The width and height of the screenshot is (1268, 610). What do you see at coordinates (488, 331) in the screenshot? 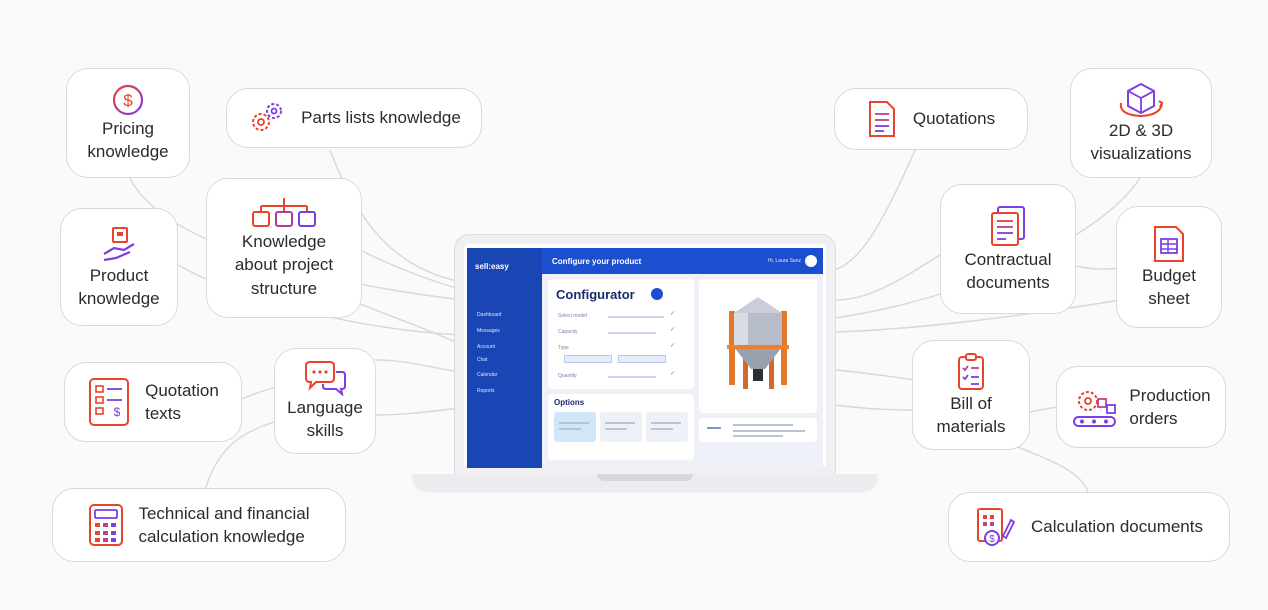
I see `nav-messages: Messages` at bounding box center [488, 331].